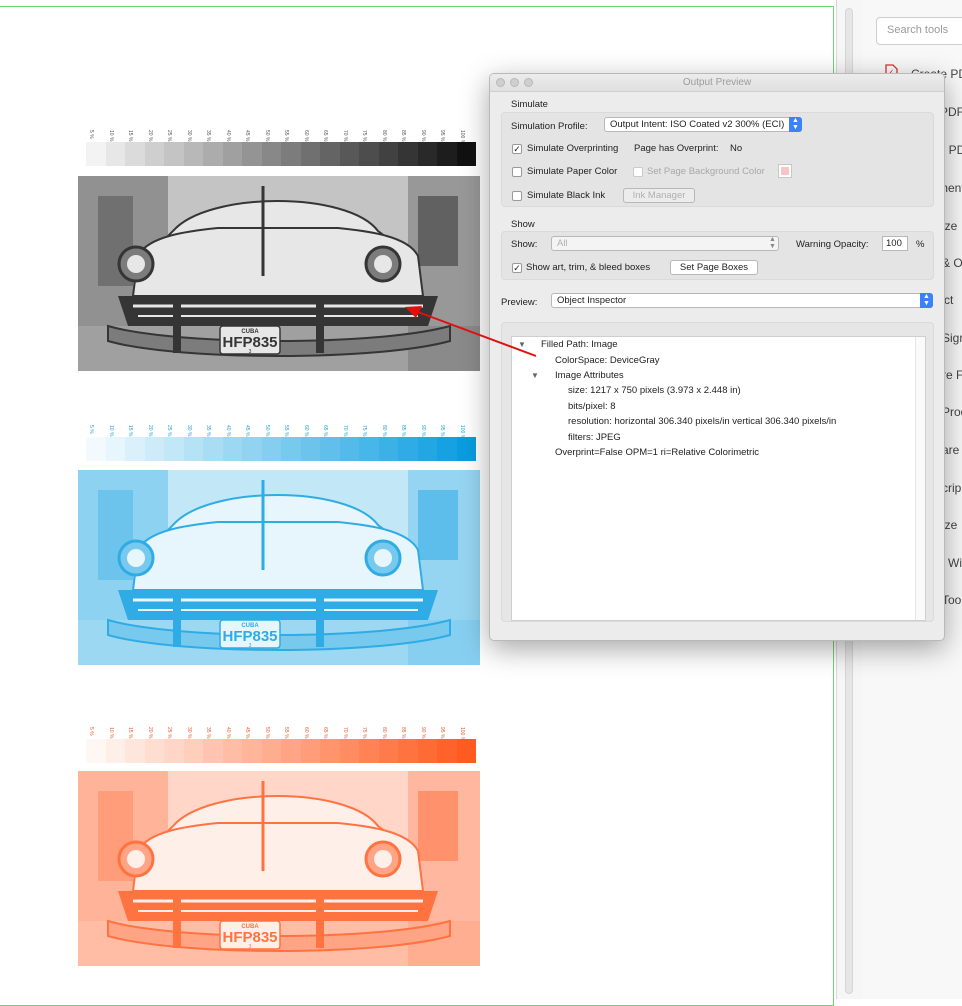 This screenshot has height=1006, width=962. What do you see at coordinates (638, 172) in the screenshot?
I see `page-background-color-checkbox` at bounding box center [638, 172].